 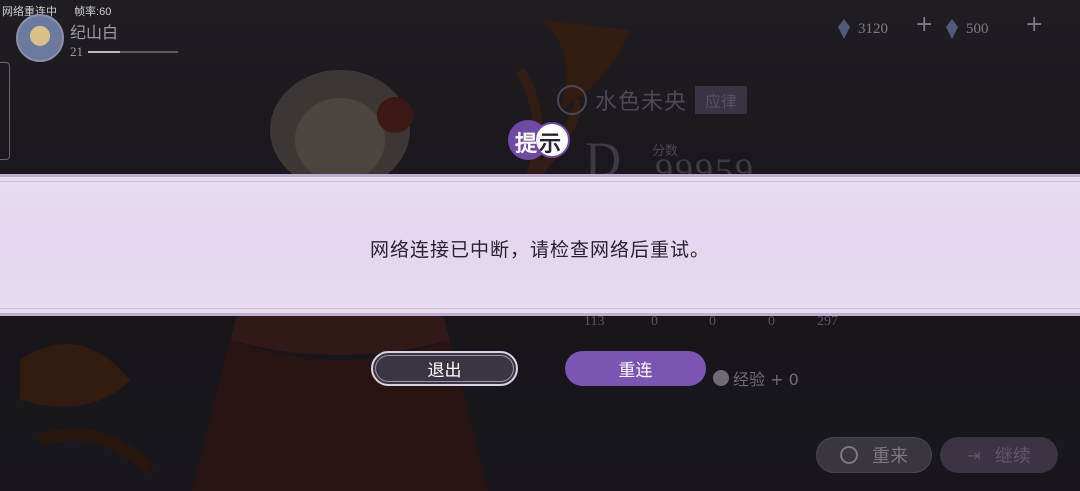 I want to click on side-drawer-handle, so click(x=5, y=111).